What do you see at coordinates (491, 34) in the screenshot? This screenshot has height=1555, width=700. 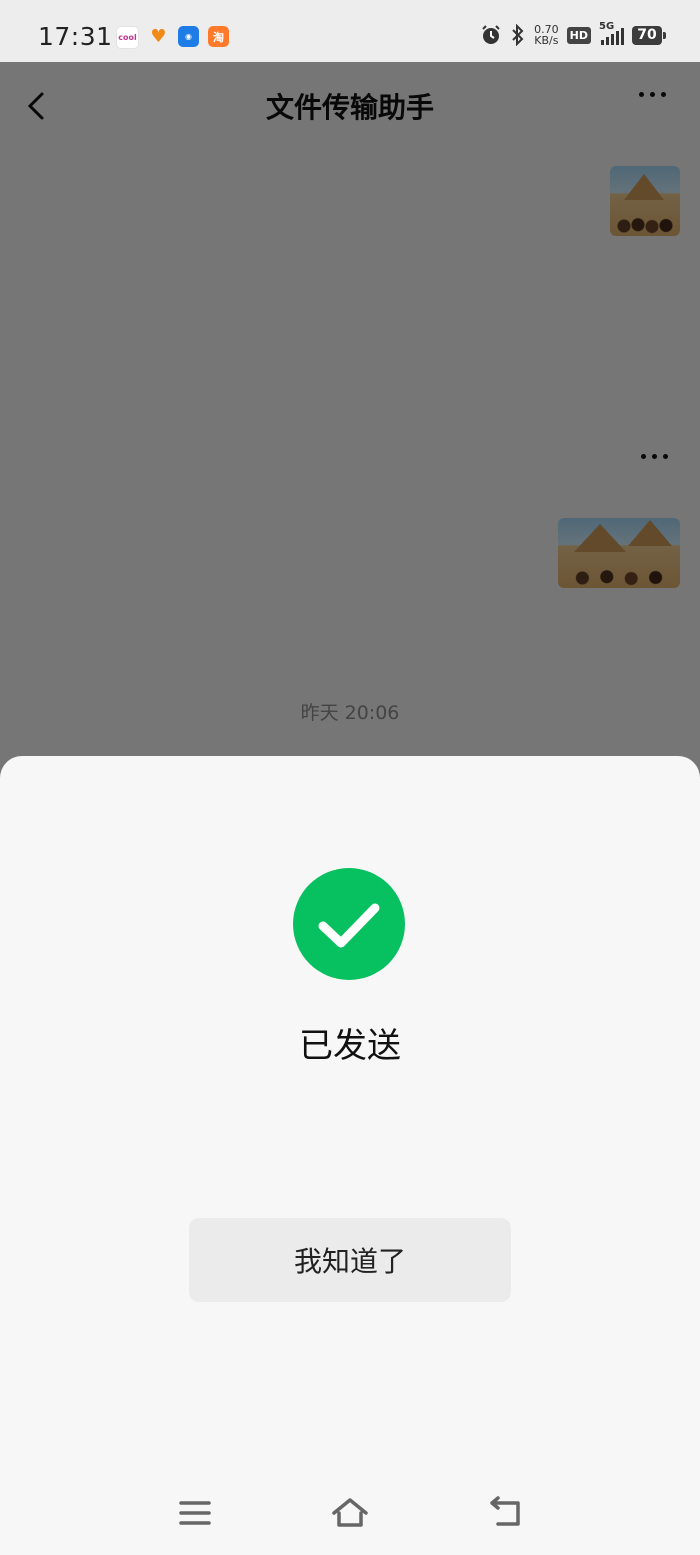 I see `alarm-icon` at bounding box center [491, 34].